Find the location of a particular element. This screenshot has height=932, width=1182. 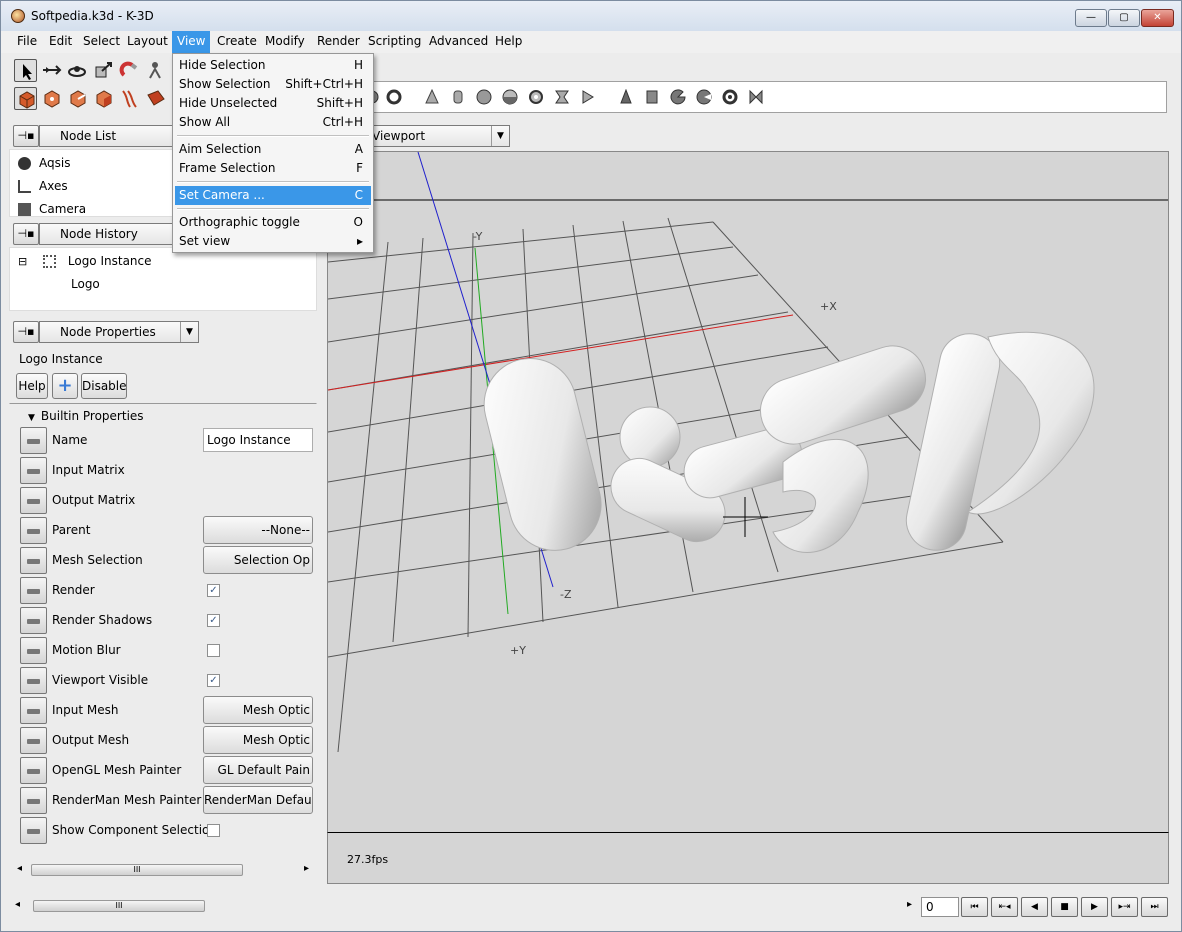

menu-create: Create is located at coordinates (237, 41).